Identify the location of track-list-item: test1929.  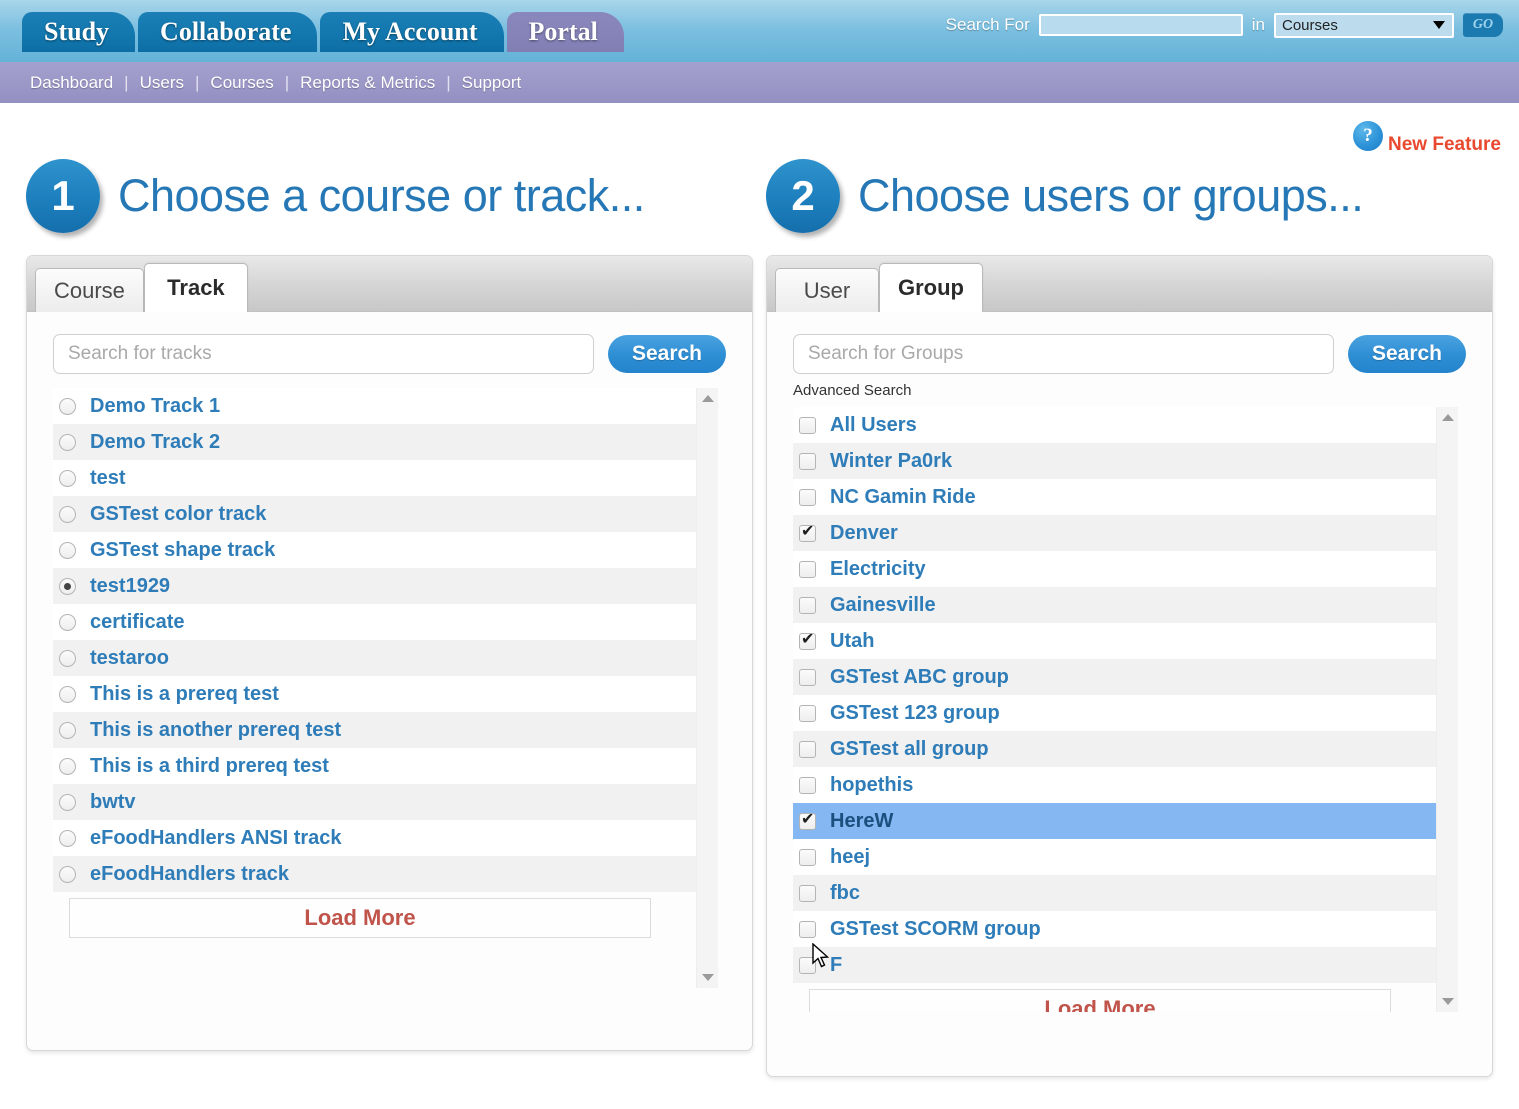
(376, 586).